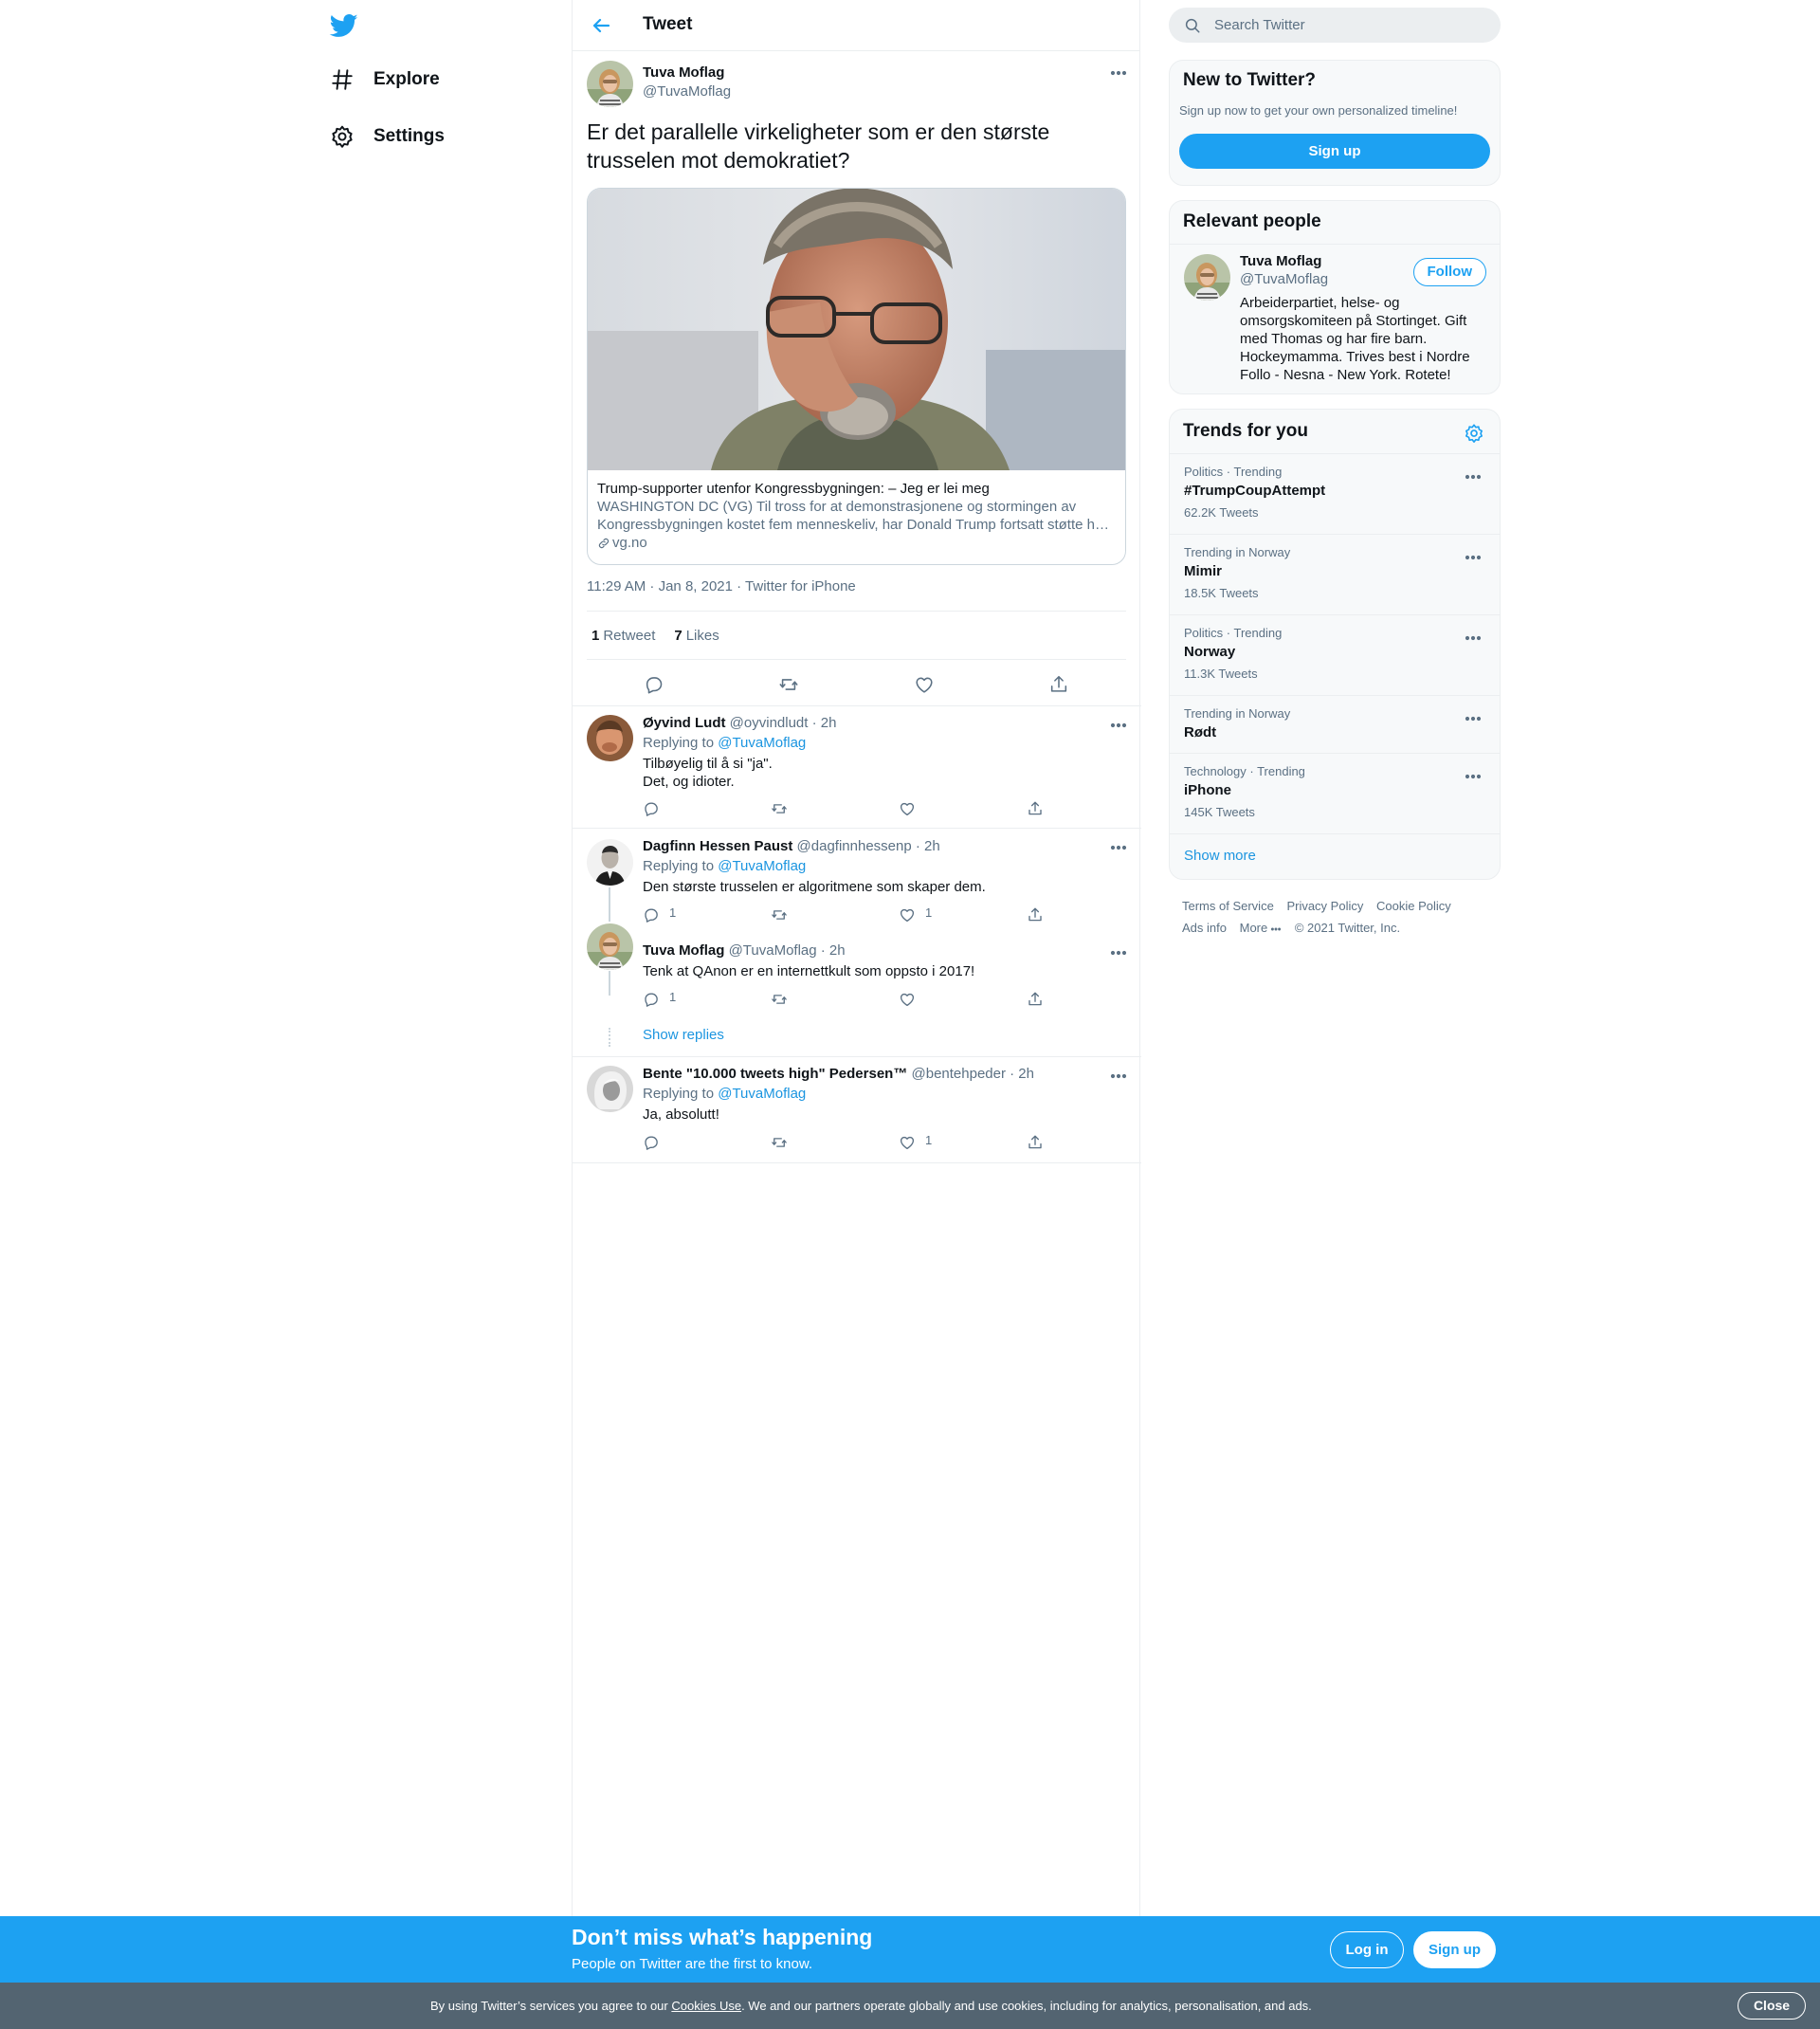 Image resolution: width=1820 pixels, height=2029 pixels. What do you see at coordinates (385, 80) in the screenshot?
I see `nav-explore: Explore` at bounding box center [385, 80].